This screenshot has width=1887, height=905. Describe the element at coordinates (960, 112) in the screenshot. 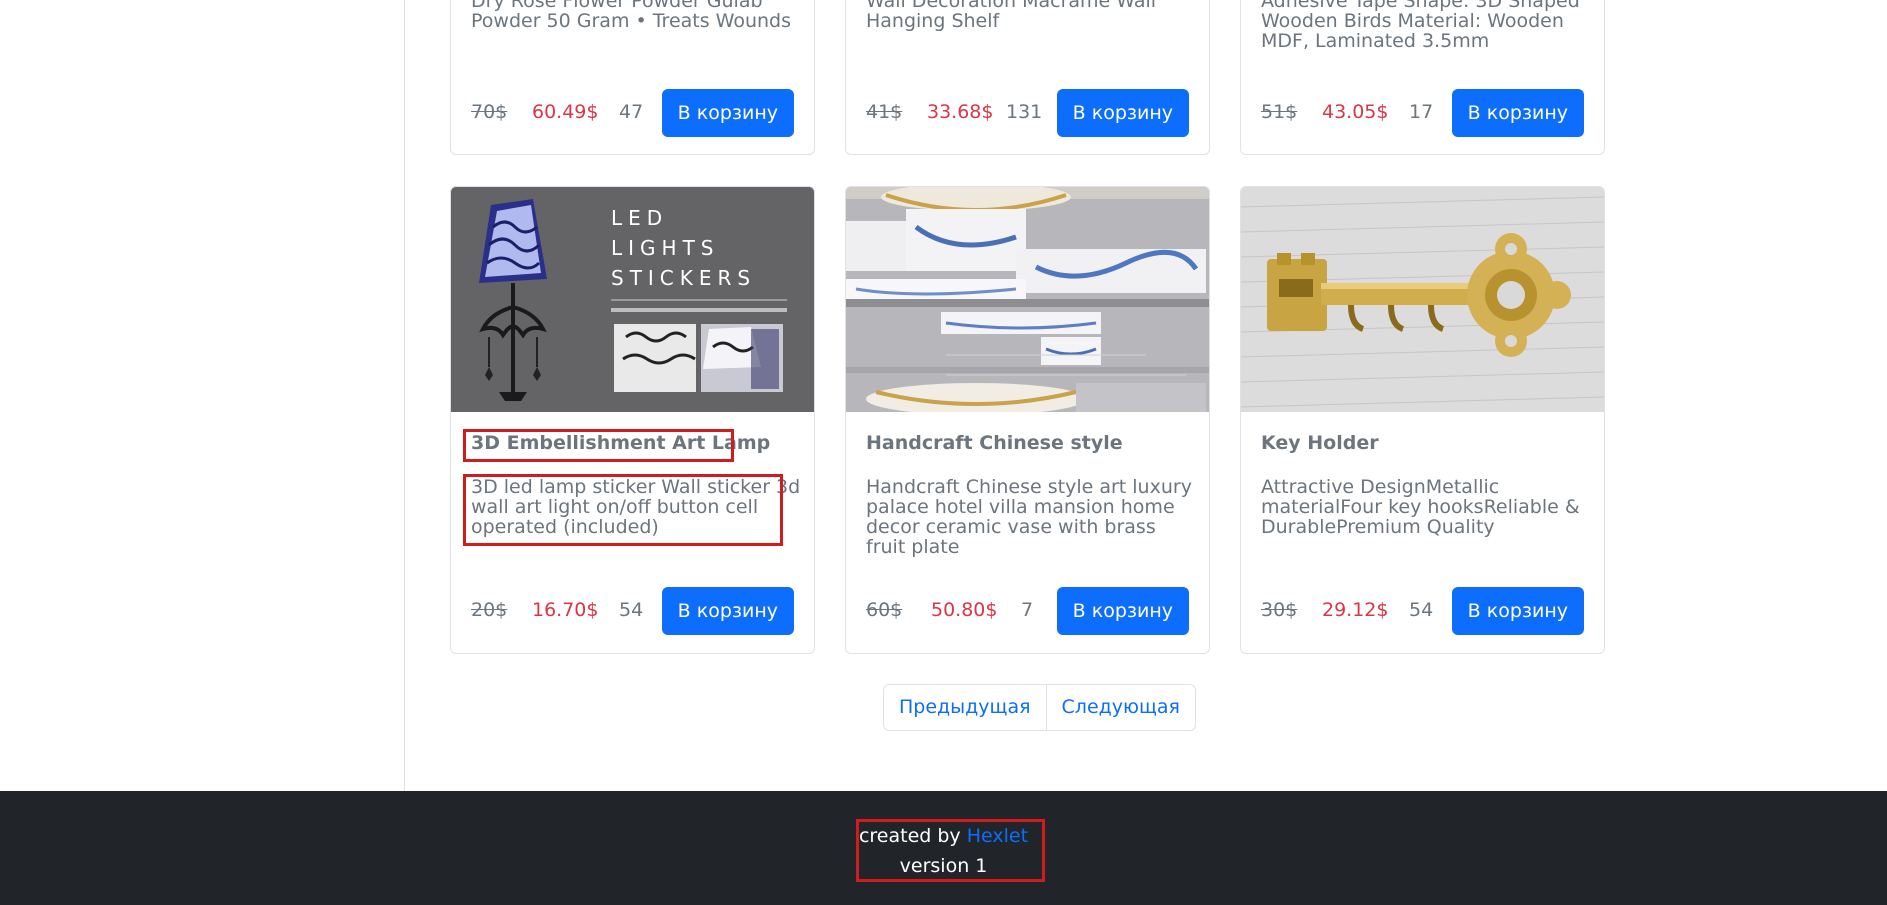

I see `discount-price: 33.68$` at that location.